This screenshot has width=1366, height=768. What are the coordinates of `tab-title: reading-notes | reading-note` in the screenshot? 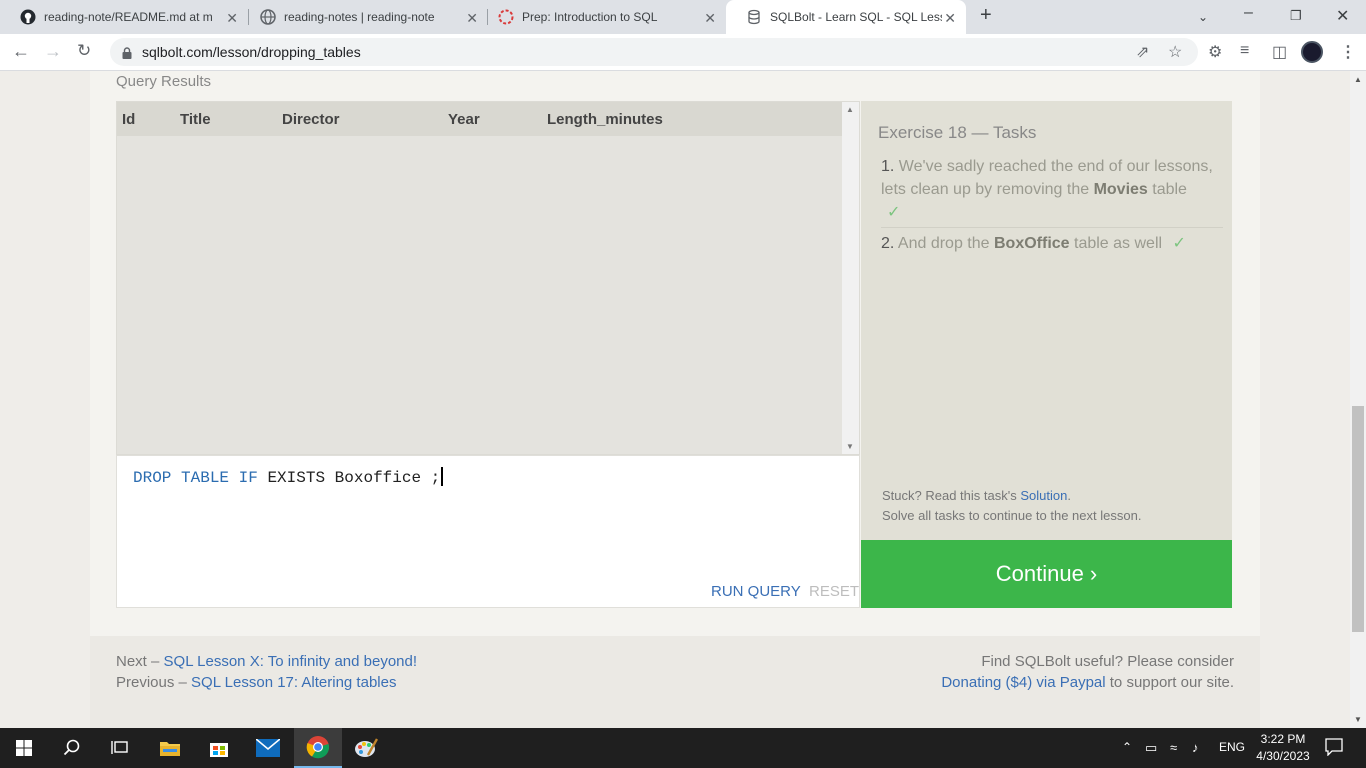 It's located at (359, 17).